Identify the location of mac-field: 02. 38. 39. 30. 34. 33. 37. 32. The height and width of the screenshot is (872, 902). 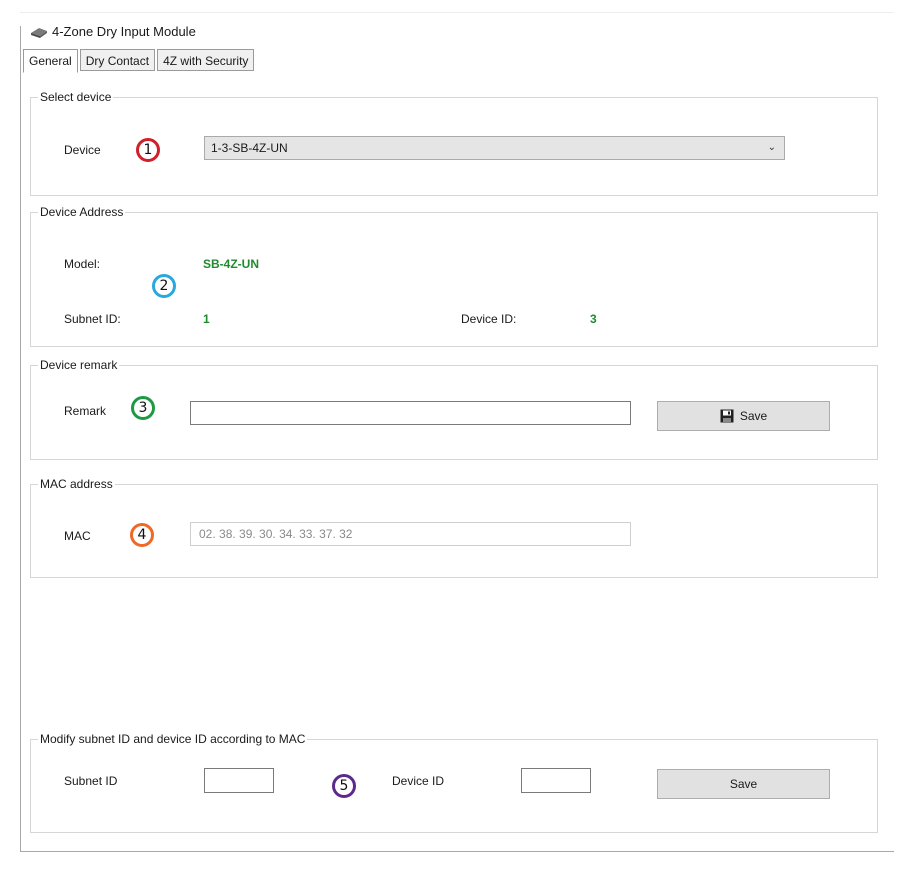
(410, 534).